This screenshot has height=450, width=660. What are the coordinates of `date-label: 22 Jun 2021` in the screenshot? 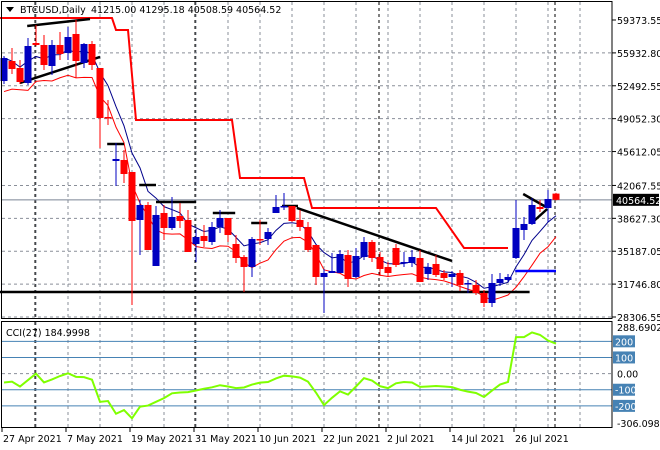 It's located at (351, 439).